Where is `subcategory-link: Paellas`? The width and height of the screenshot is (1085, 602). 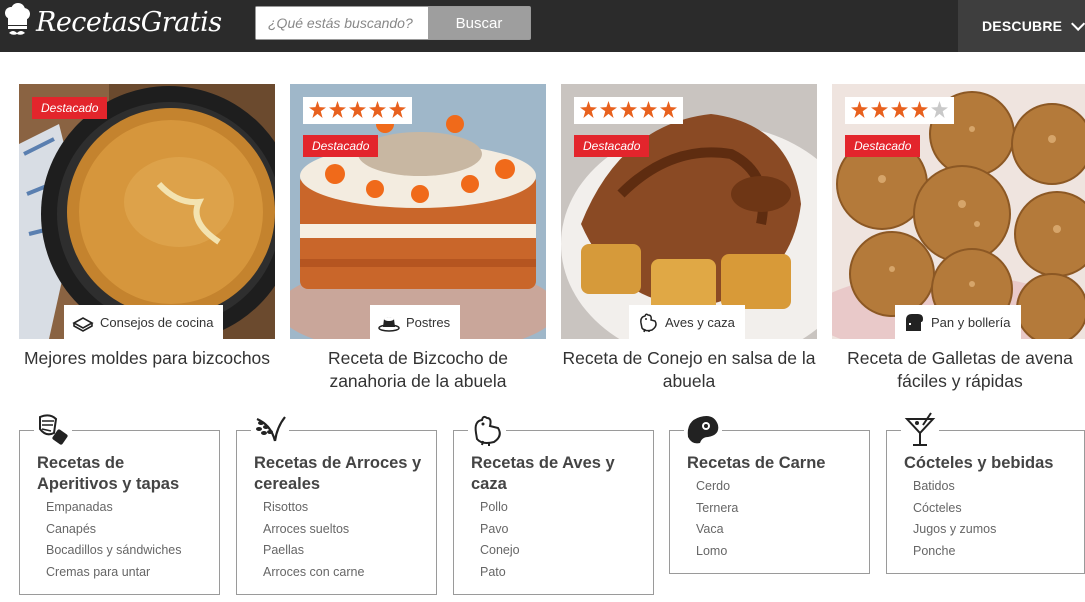 subcategory-link: Paellas is located at coordinates (343, 551).